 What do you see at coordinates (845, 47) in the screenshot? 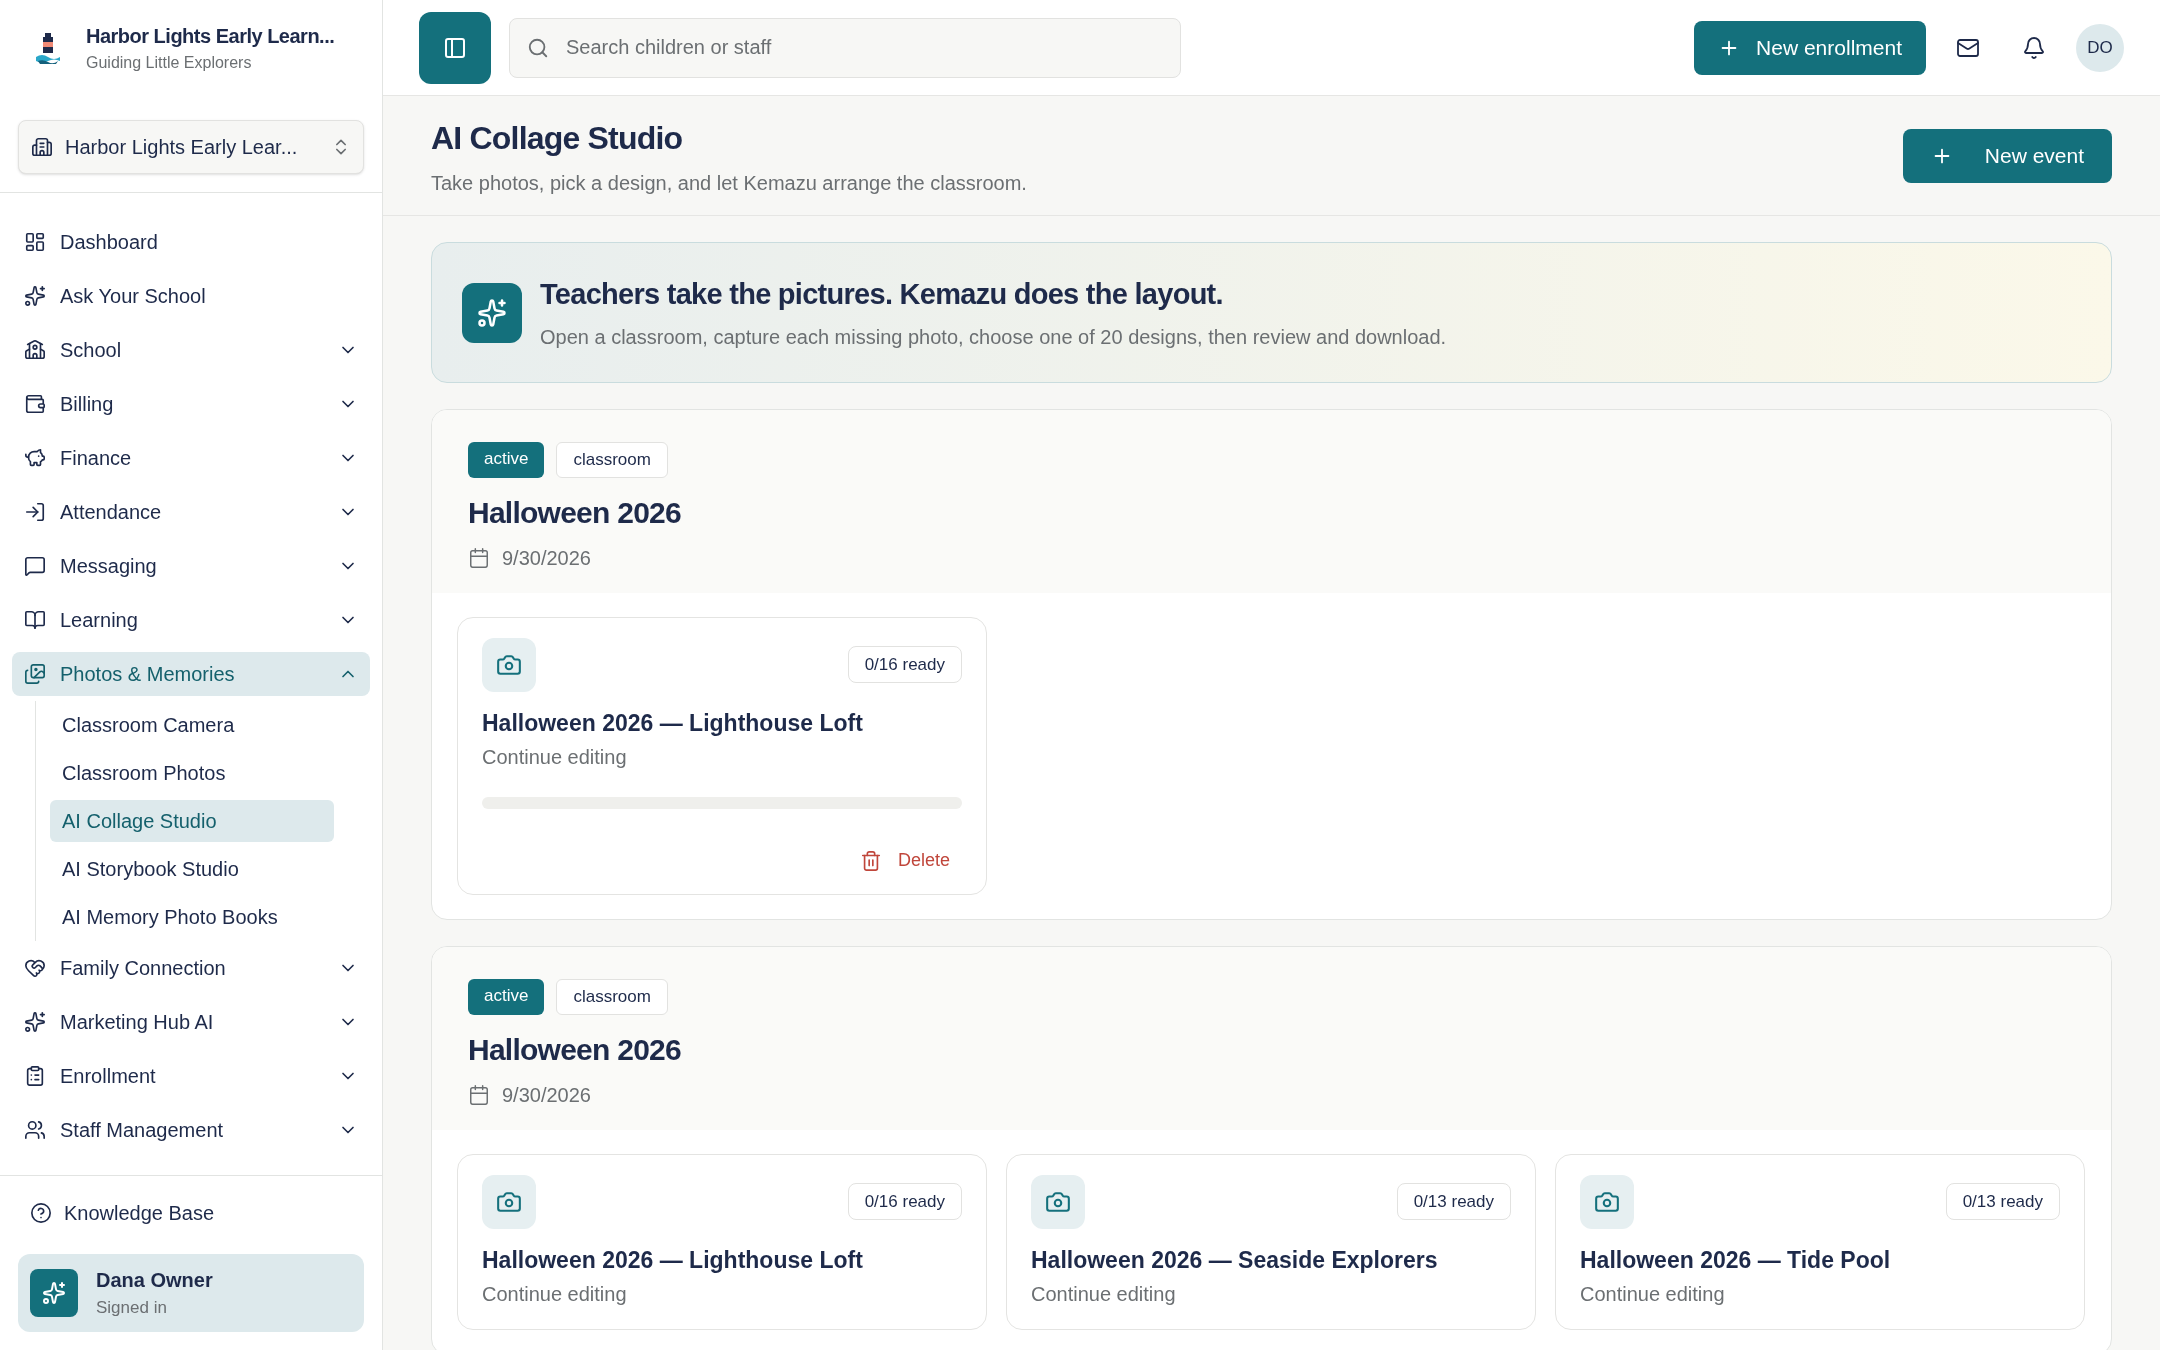
I see `search-field: Search children or staff` at bounding box center [845, 47].